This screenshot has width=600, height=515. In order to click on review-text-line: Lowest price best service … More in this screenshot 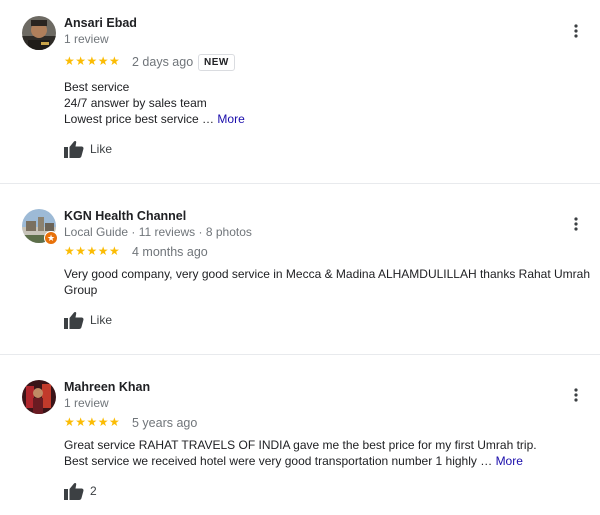, I will do `click(154, 119)`.